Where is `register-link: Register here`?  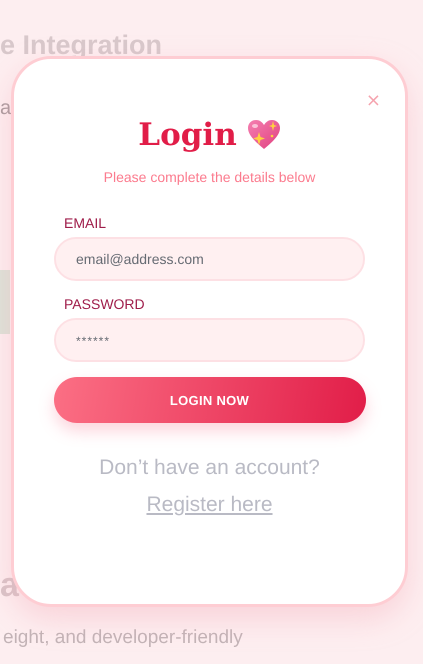 register-link: Register here is located at coordinates (209, 504).